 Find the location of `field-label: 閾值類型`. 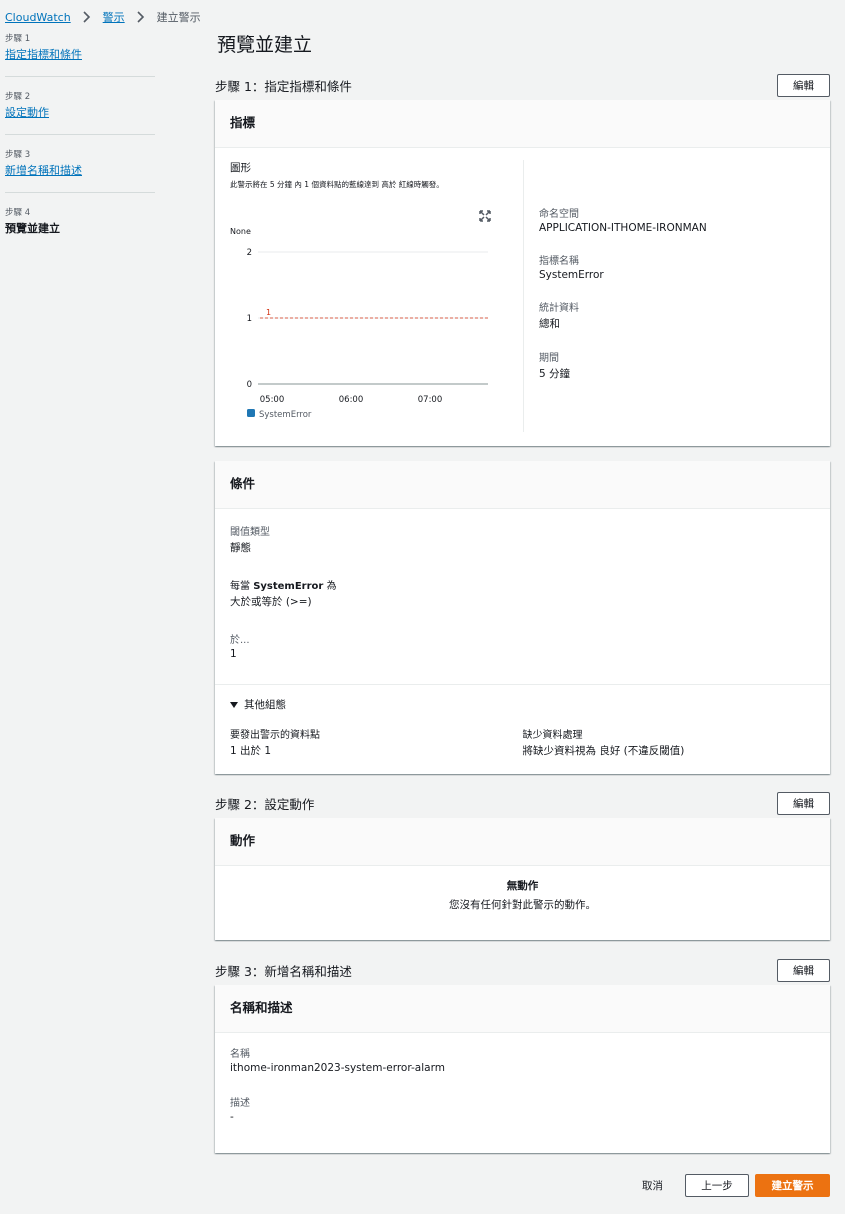

field-label: 閾值類型 is located at coordinates (250, 532).